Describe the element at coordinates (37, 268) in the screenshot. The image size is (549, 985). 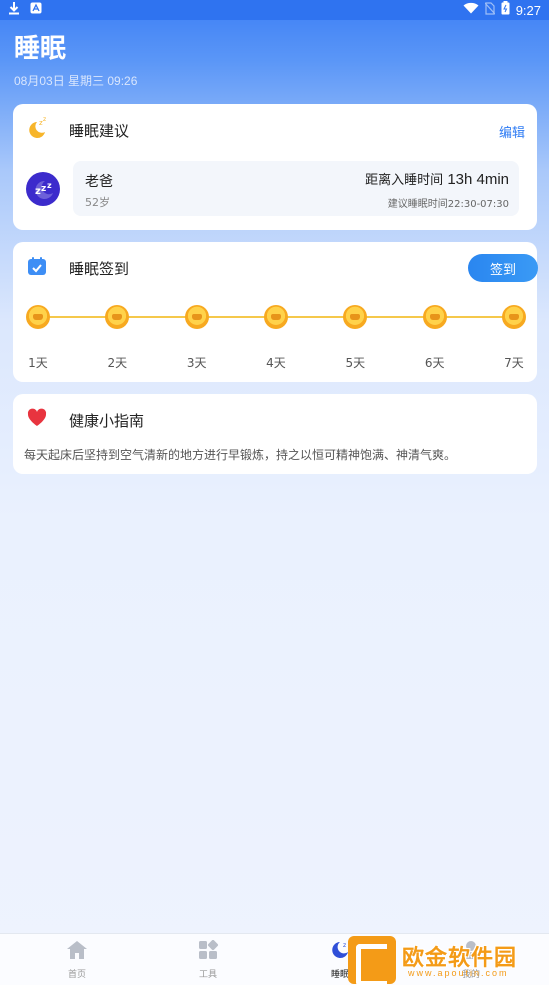
I see `calendar-icon` at that location.